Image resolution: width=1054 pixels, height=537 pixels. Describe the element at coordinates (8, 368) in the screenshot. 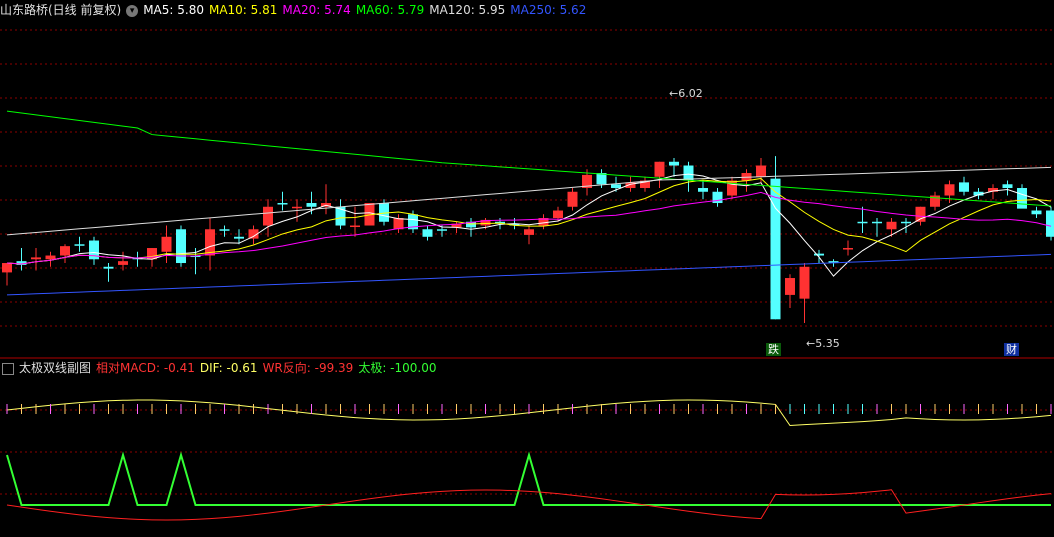

I see `collapse-icon` at that location.